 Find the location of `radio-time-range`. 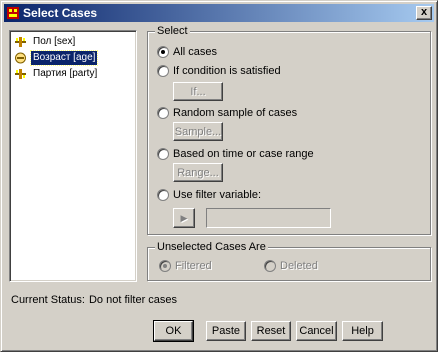

radio-time-range is located at coordinates (163, 154).